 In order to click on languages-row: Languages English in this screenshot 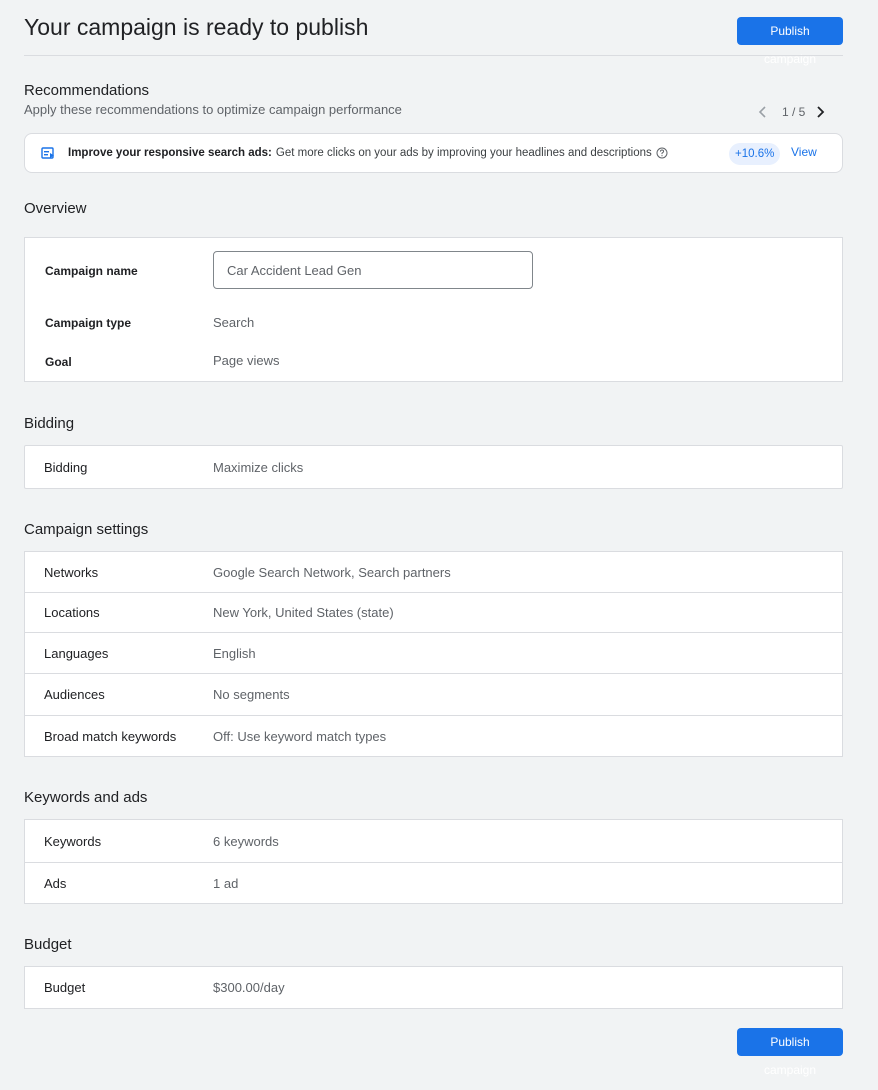, I will do `click(433, 652)`.